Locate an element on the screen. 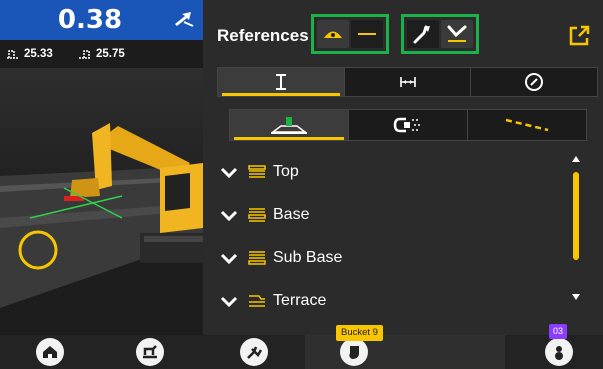 This screenshot has height=369, width=603. left-elevation-value: 25.33 is located at coordinates (38, 54).